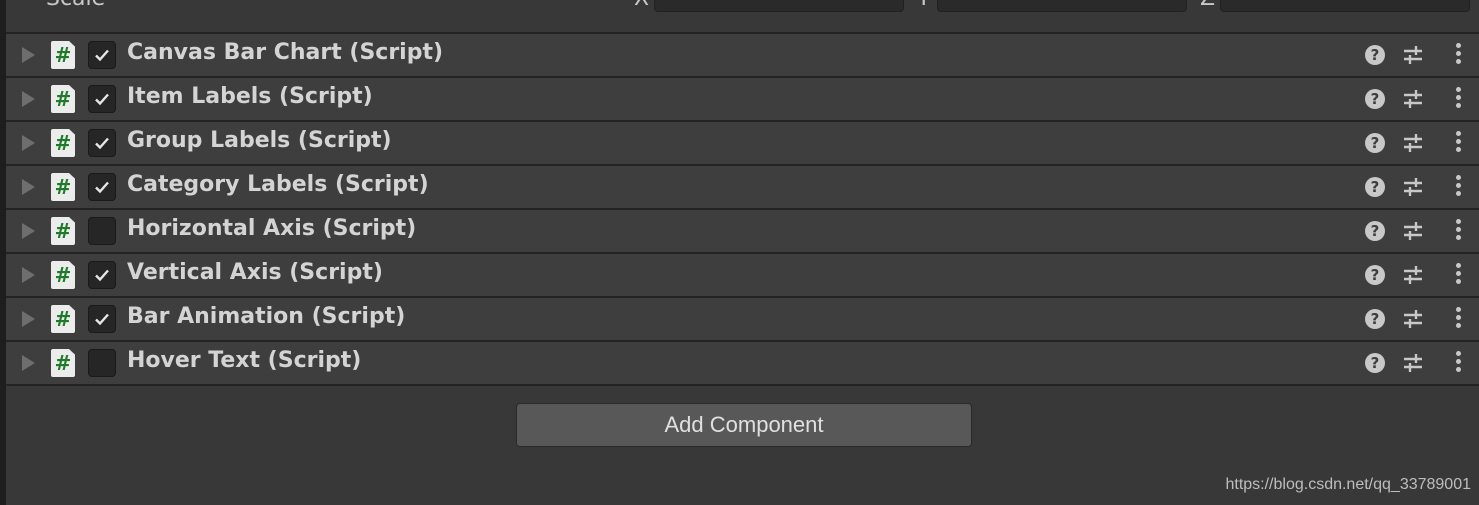 The height and width of the screenshot is (505, 1479). What do you see at coordinates (1207, 5) in the screenshot?
I see `z-label: Z` at bounding box center [1207, 5].